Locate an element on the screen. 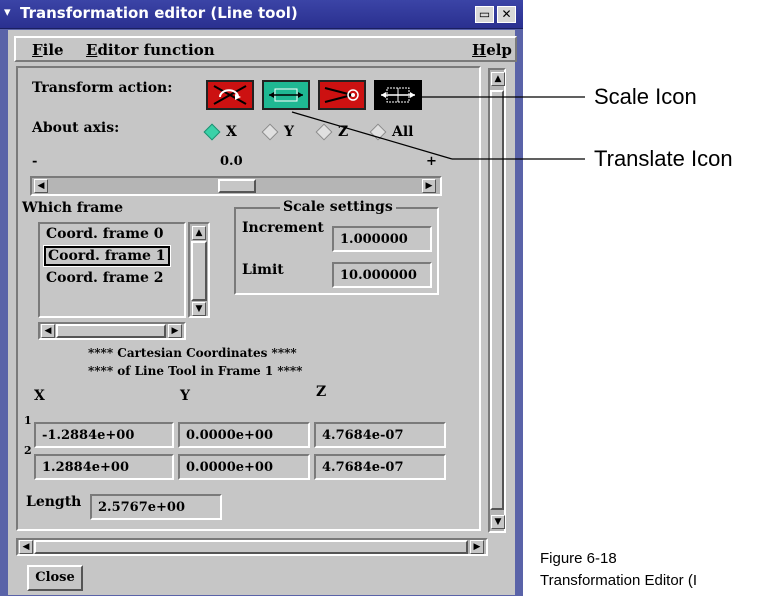 The image size is (760, 596). scale-icon-callout: Scale Icon is located at coordinates (645, 96).